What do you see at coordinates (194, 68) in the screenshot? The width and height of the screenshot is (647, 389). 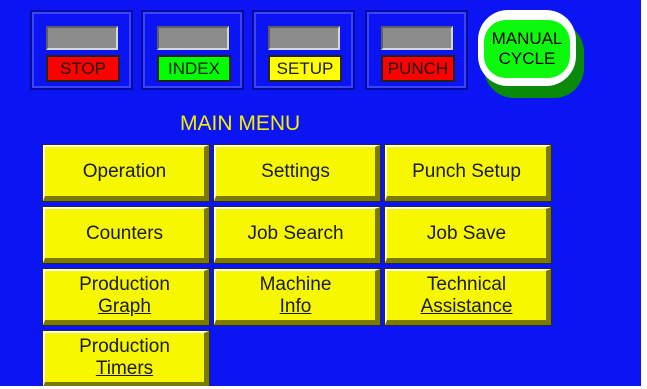 I see `index-status-label: INDEX` at bounding box center [194, 68].